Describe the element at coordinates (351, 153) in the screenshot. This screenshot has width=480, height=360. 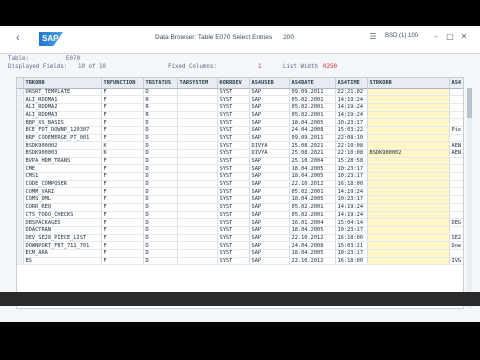
I see `table-cell: 22:10:08` at that location.